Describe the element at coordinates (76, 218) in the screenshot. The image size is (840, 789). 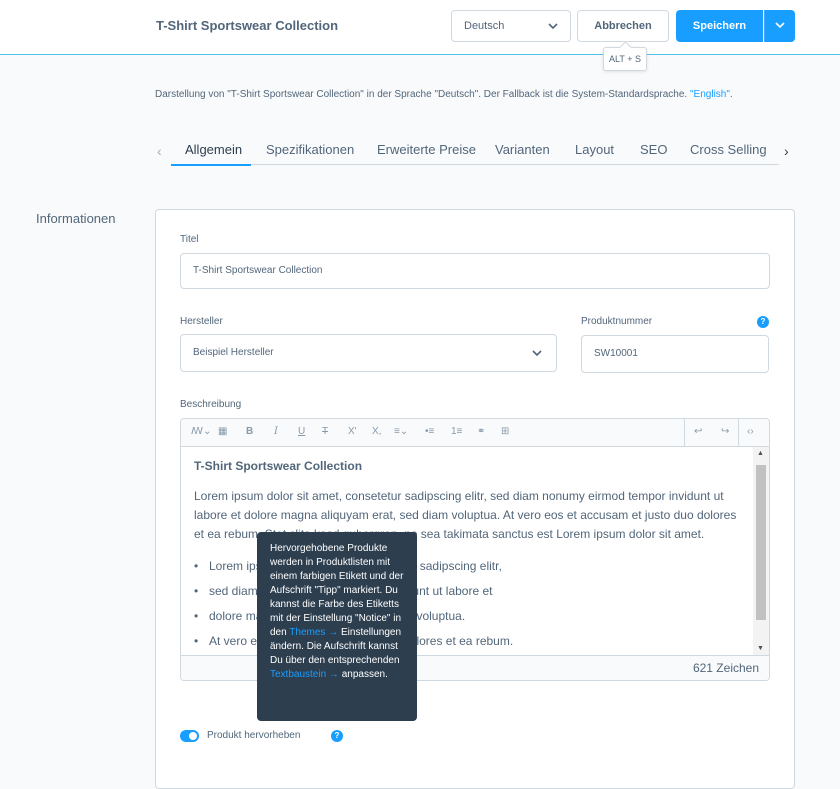
I see `section-title: Informationen` at that location.